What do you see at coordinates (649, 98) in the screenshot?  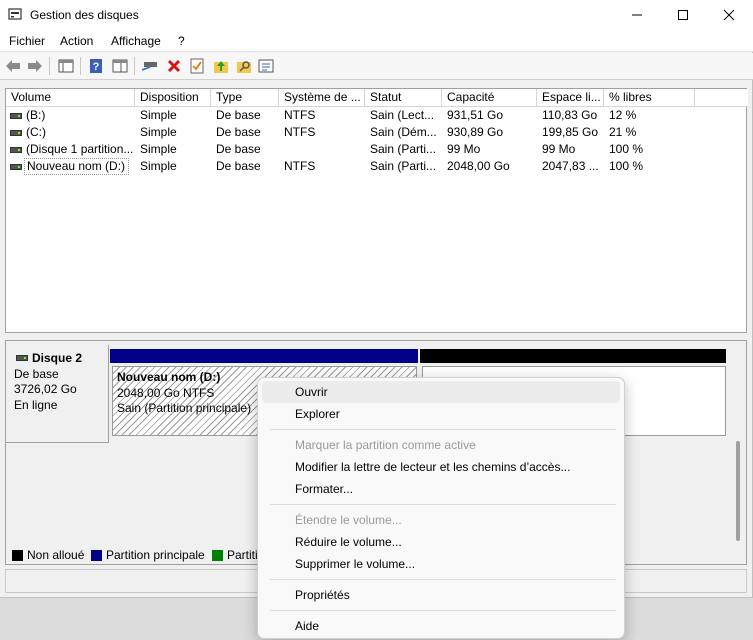 I see `column-header-percent-free: % libres` at bounding box center [649, 98].